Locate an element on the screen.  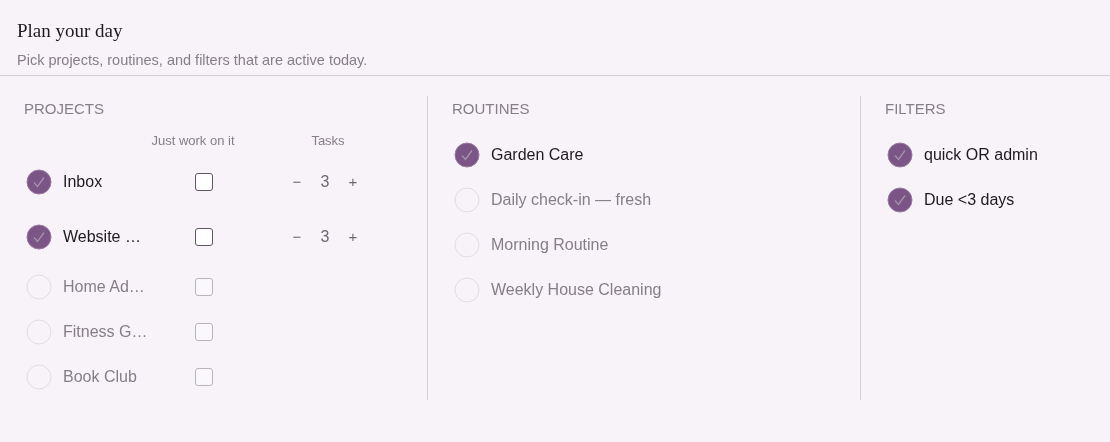
item-label: Morning Routine is located at coordinates (550, 244).